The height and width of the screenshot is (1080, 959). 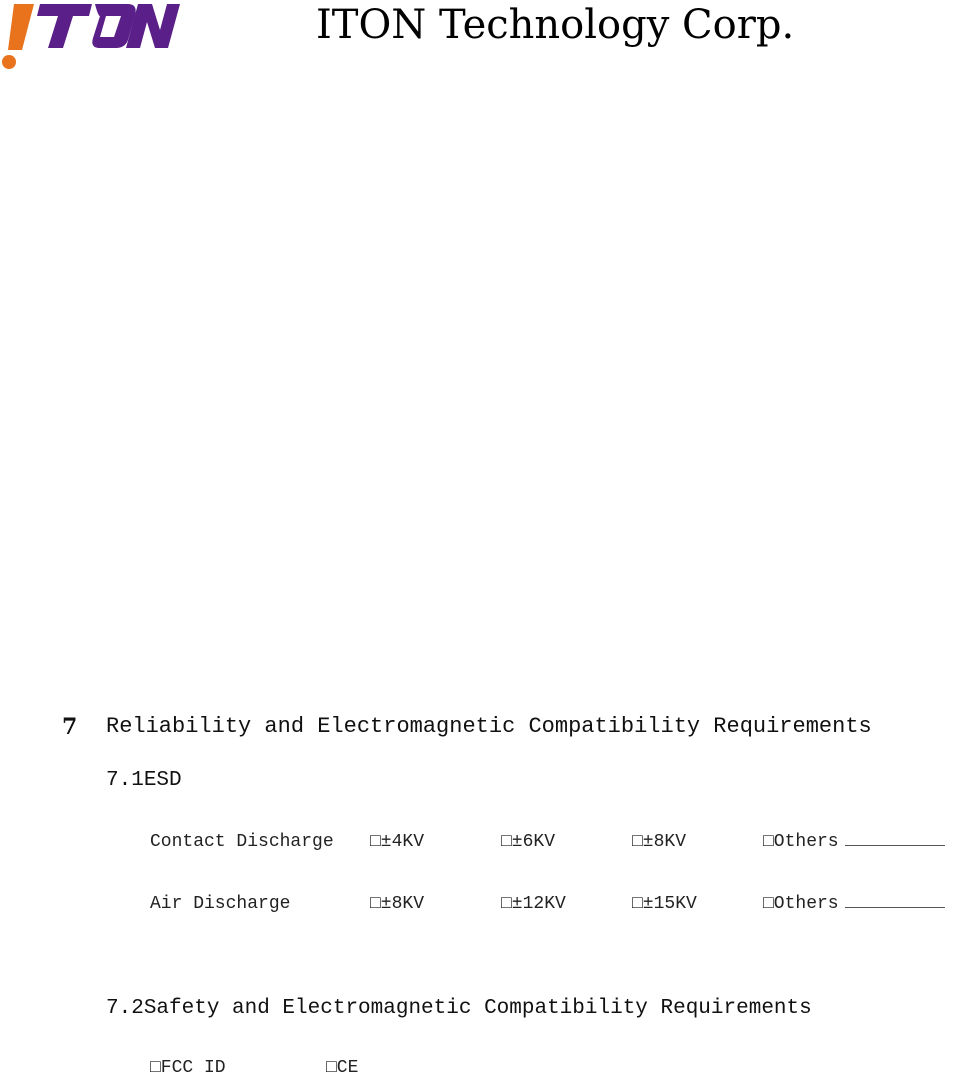 What do you see at coordinates (18, 36) in the screenshot?
I see `logo-exclamation-icon` at bounding box center [18, 36].